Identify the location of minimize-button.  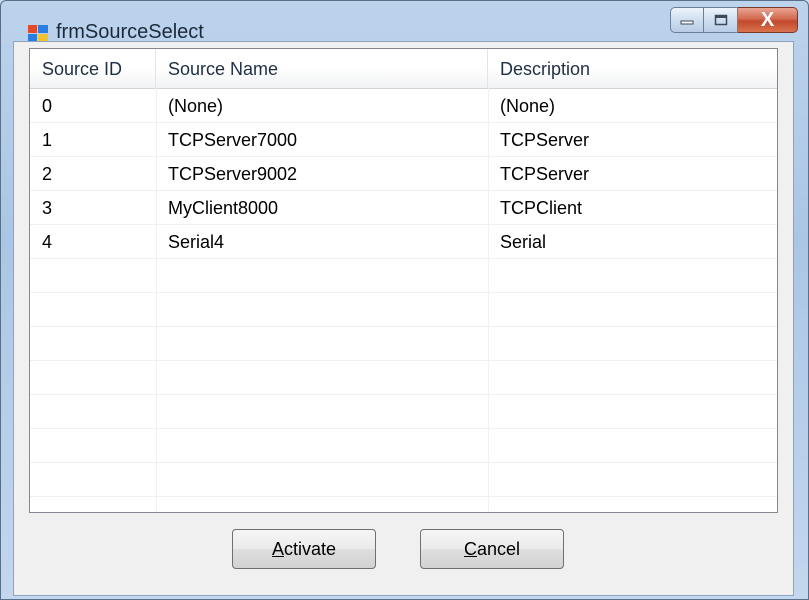
(687, 20).